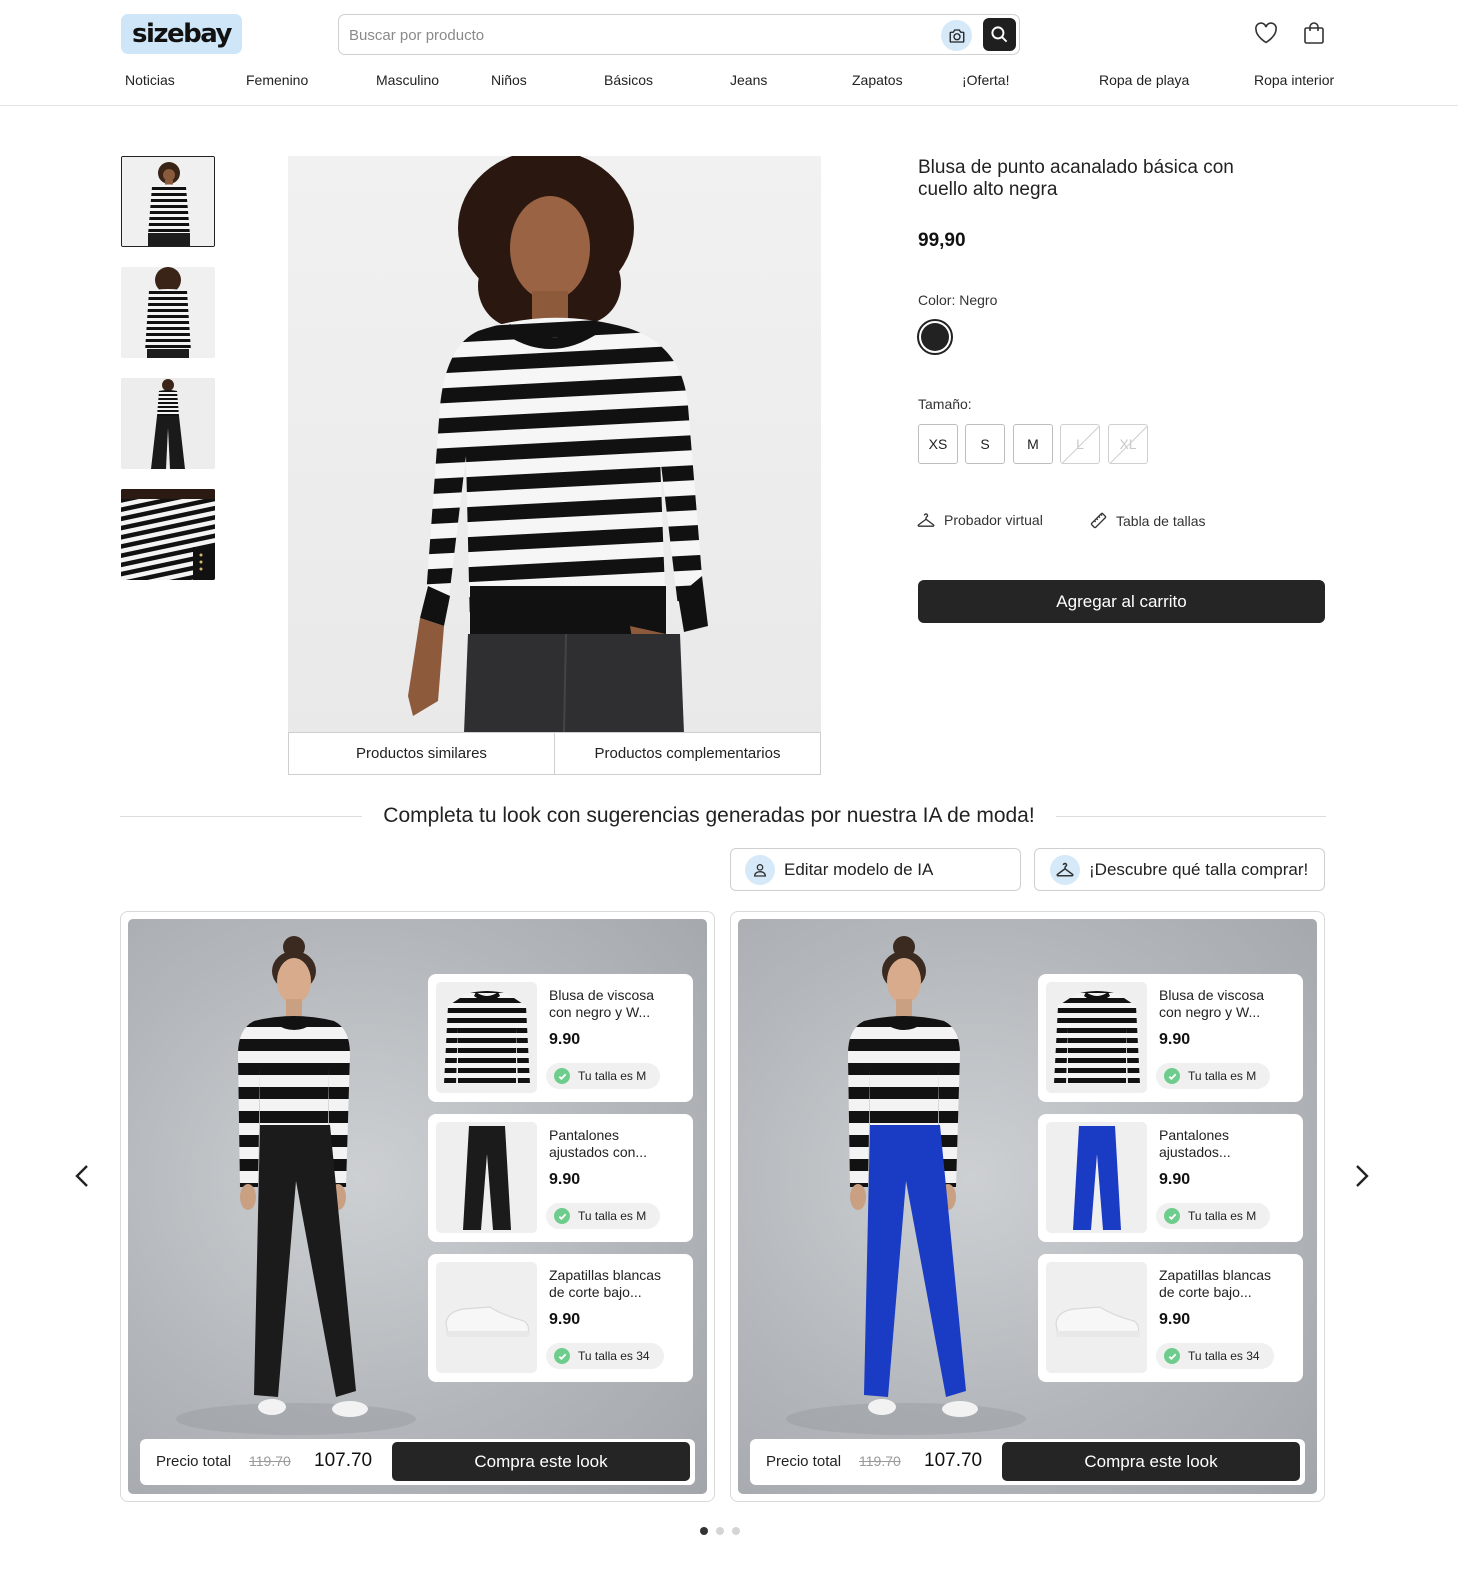 The height and width of the screenshot is (1582, 1458). Describe the element at coordinates (1128, 444) in the screenshot. I see `size-option-xl: XL` at that location.